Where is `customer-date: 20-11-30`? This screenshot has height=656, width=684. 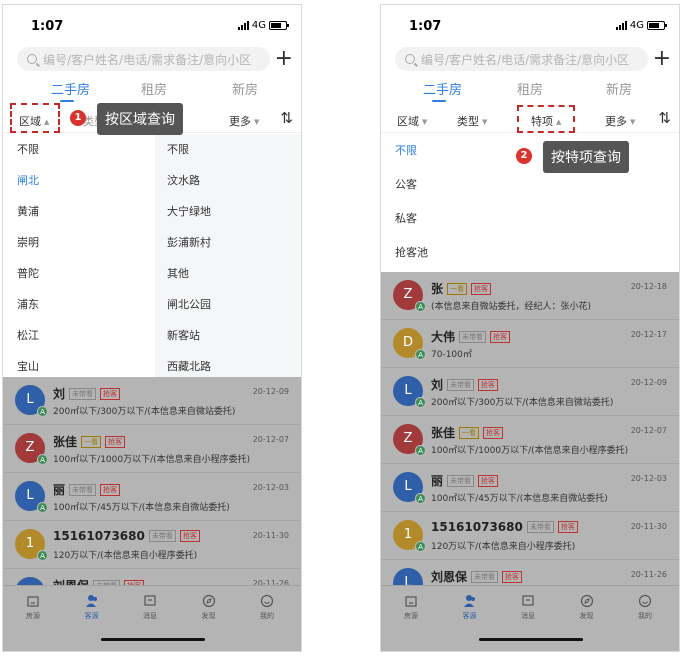
customer-date: 20-11-30 is located at coordinates (648, 526).